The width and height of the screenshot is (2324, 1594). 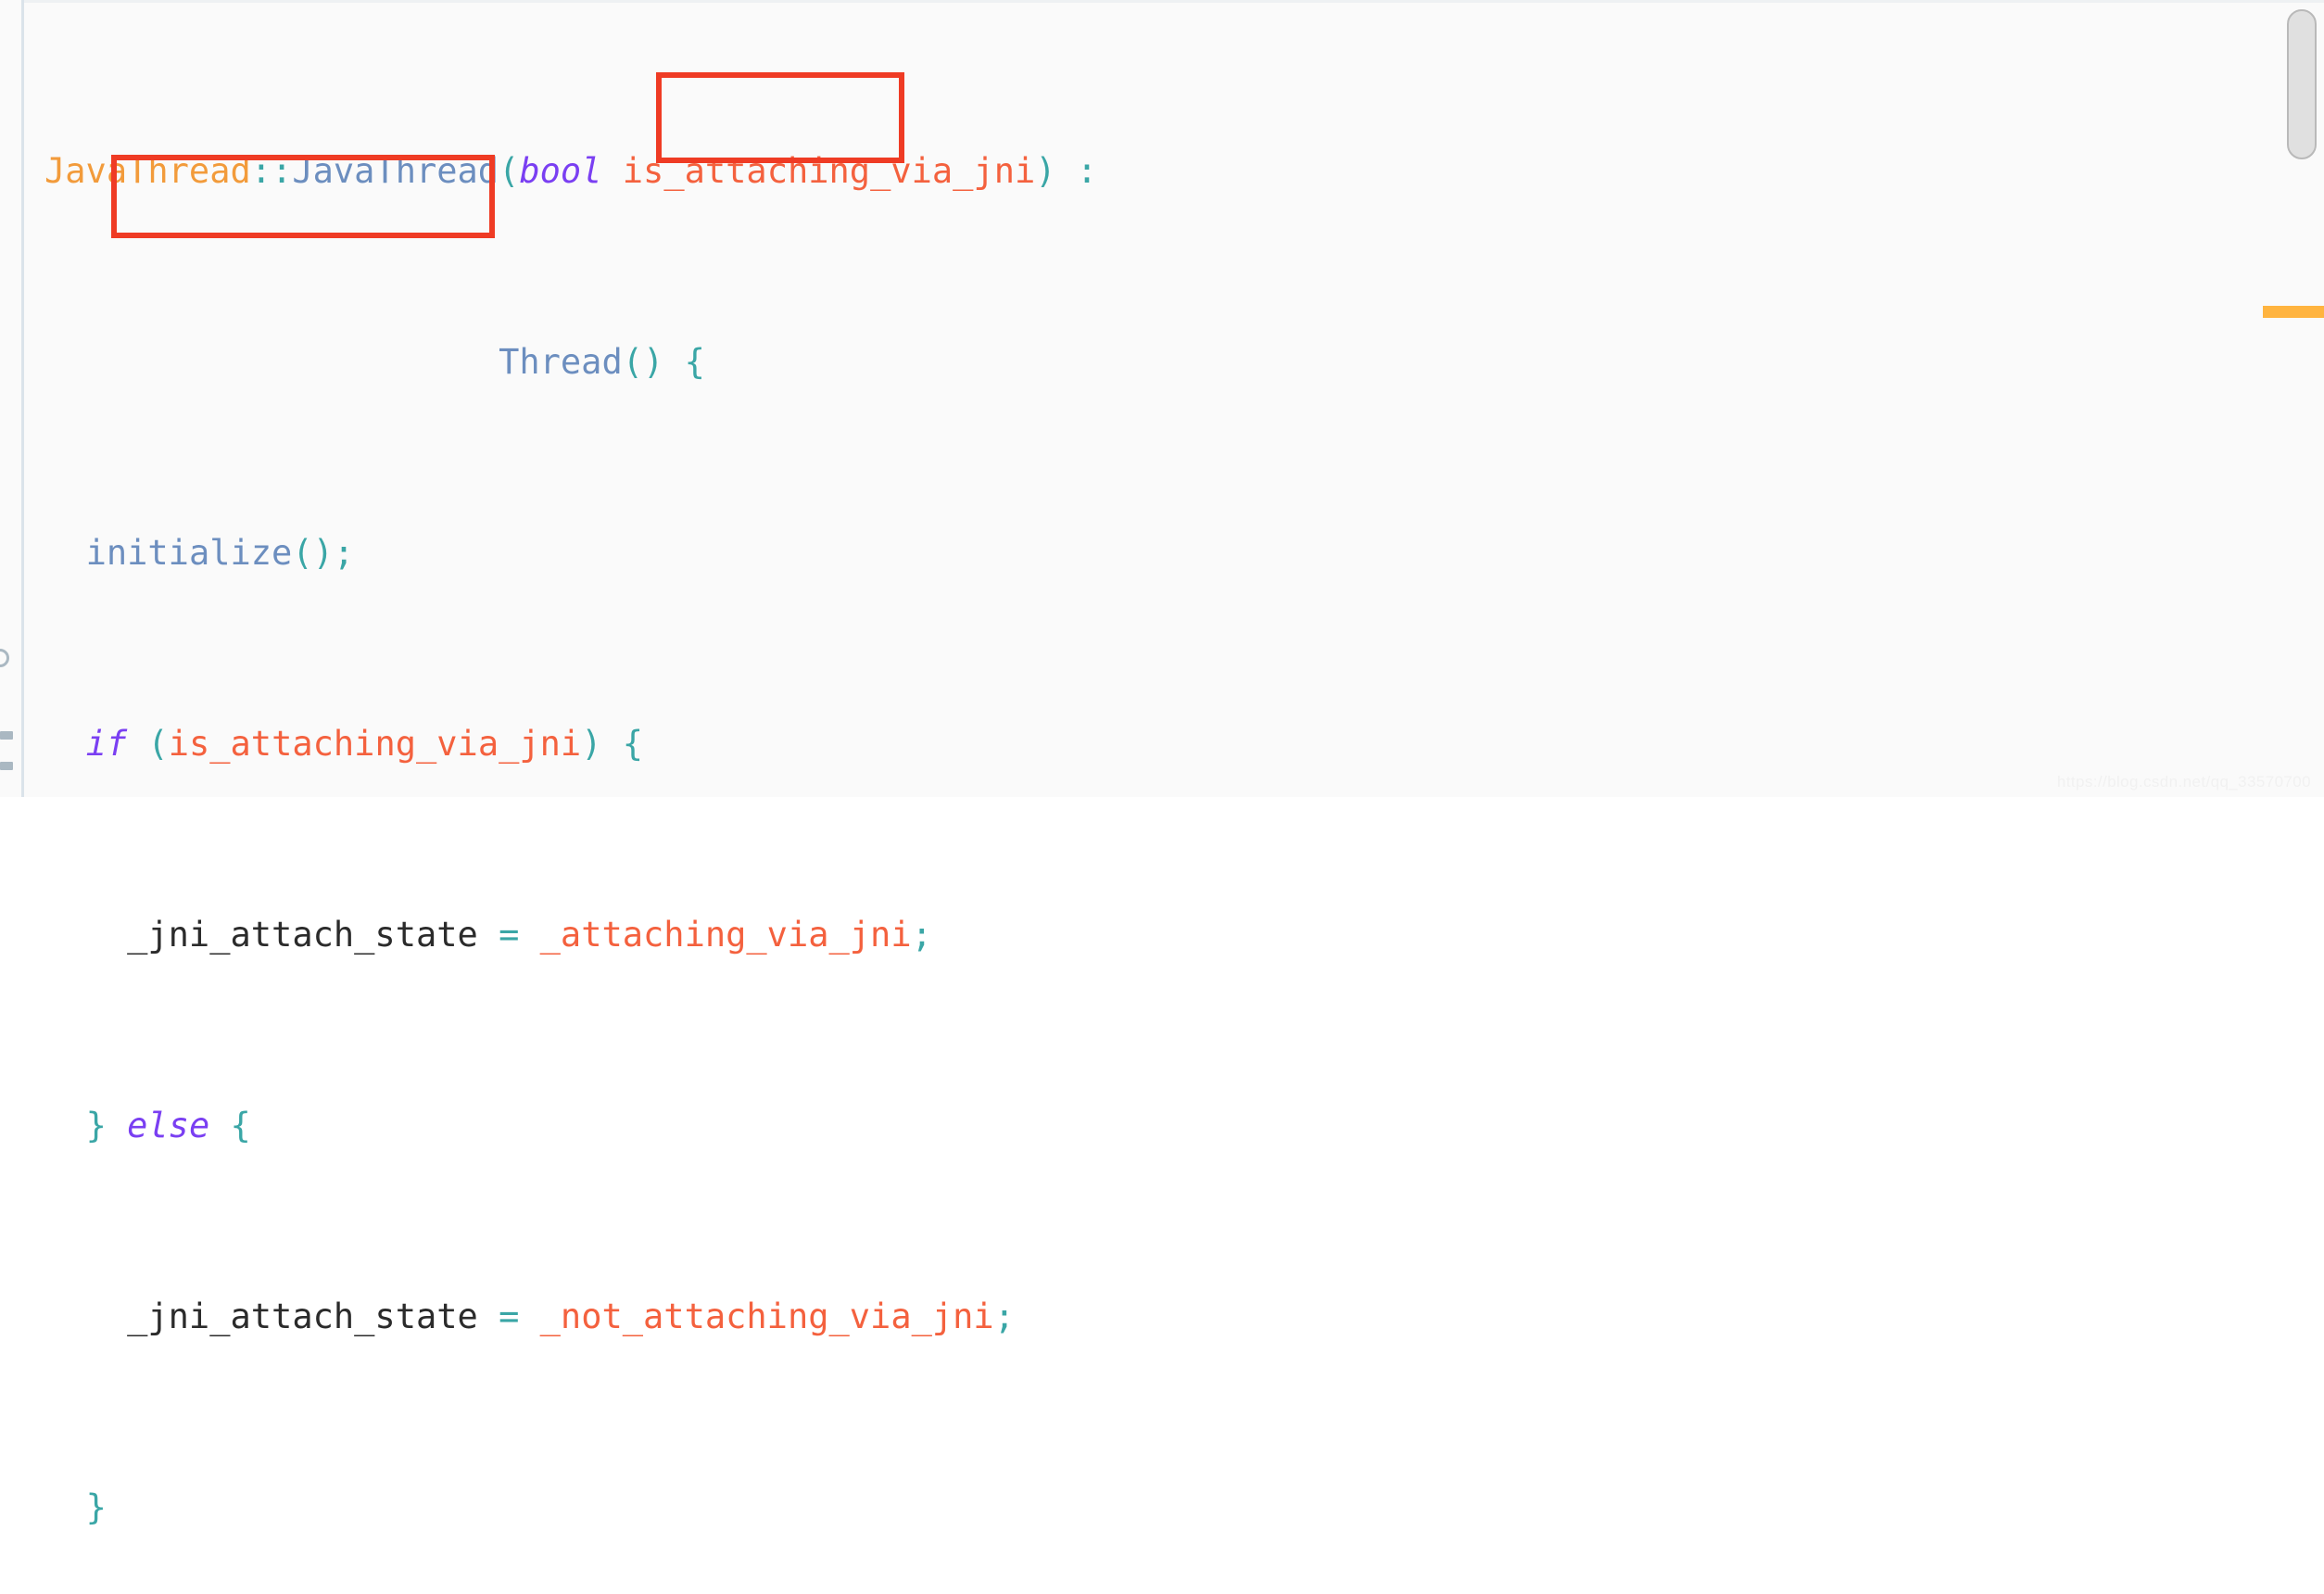 What do you see at coordinates (1174, 553) in the screenshot?
I see `code-line-3: initialize();` at bounding box center [1174, 553].